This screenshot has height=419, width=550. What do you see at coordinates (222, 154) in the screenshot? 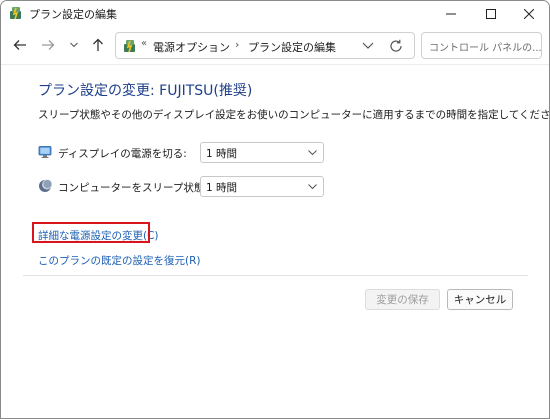
I see `display-off-value: 1 時間` at bounding box center [222, 154].